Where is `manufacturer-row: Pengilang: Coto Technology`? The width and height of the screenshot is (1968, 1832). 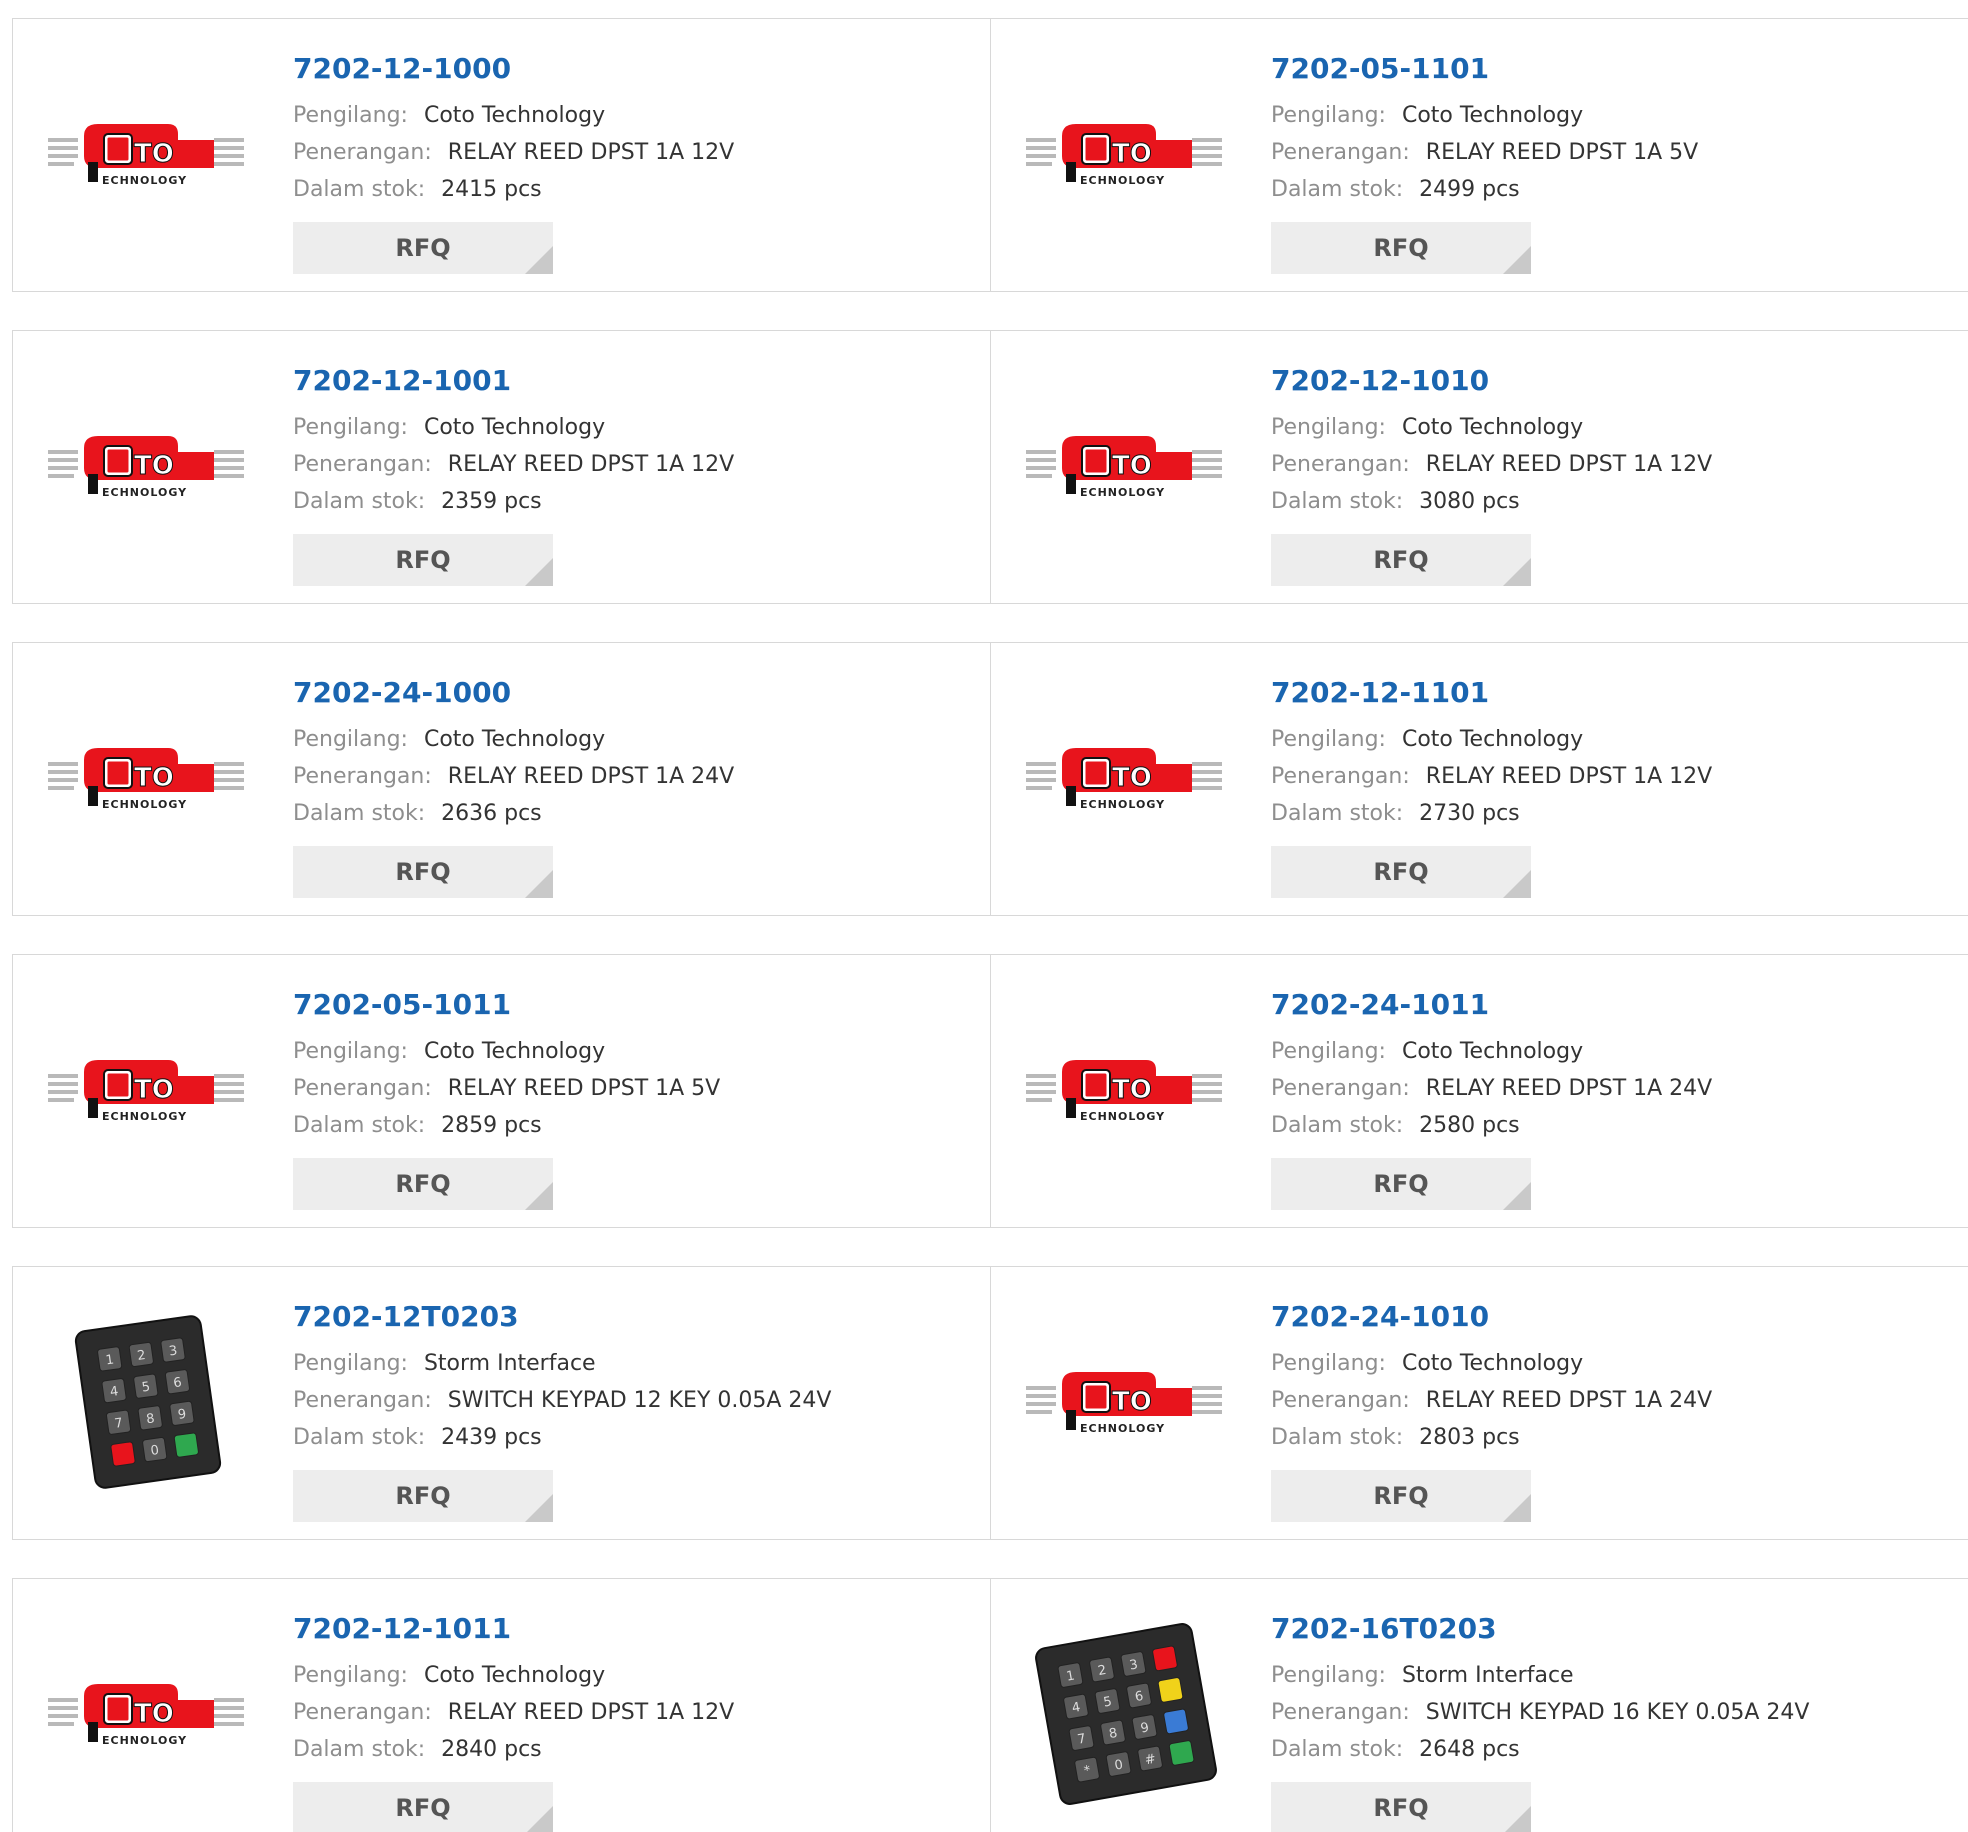 manufacturer-row: Pengilang: Coto Technology is located at coordinates (1601, 1051).